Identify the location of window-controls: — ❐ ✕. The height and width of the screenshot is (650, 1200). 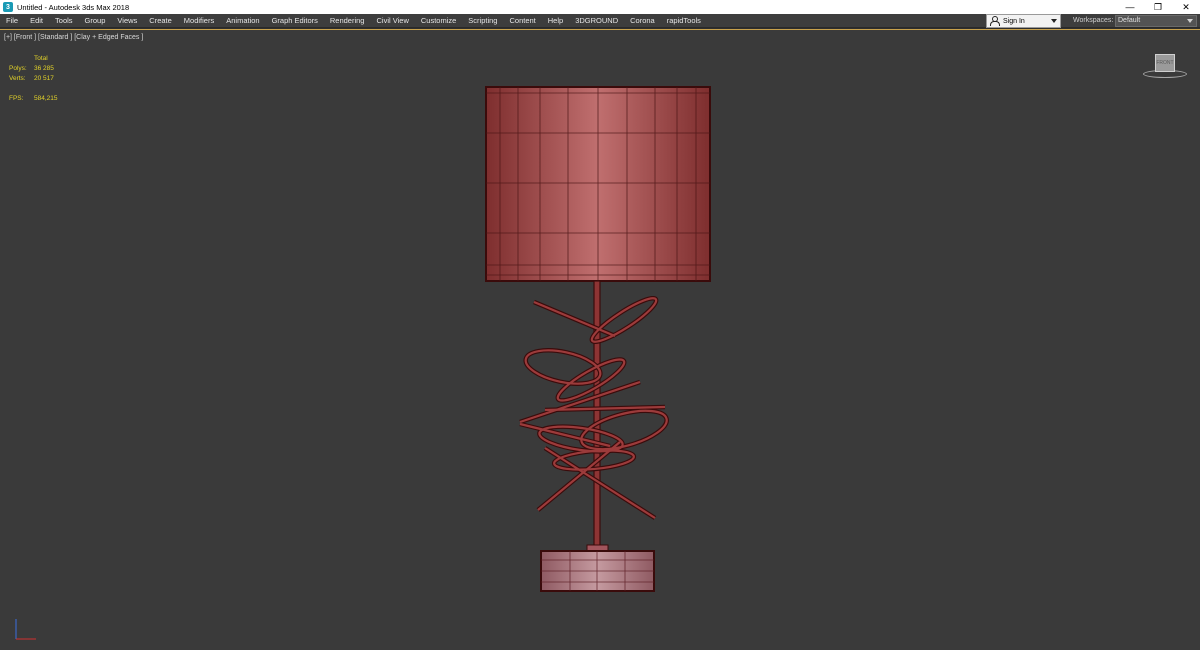
(1158, 7).